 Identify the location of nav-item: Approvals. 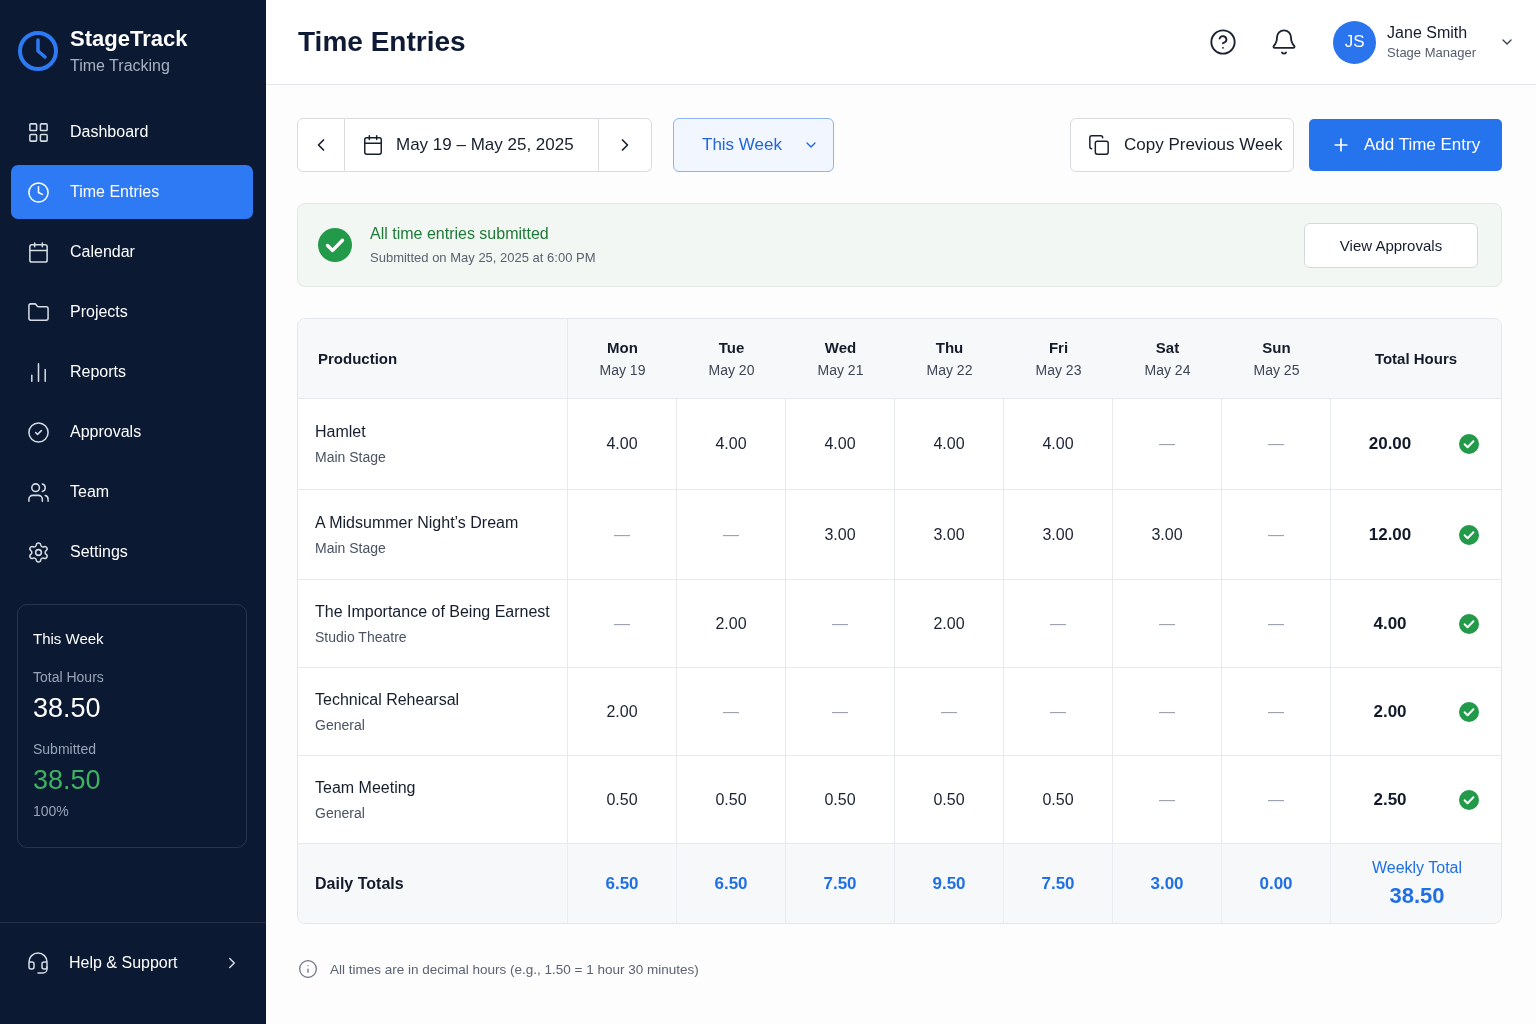
(132, 432).